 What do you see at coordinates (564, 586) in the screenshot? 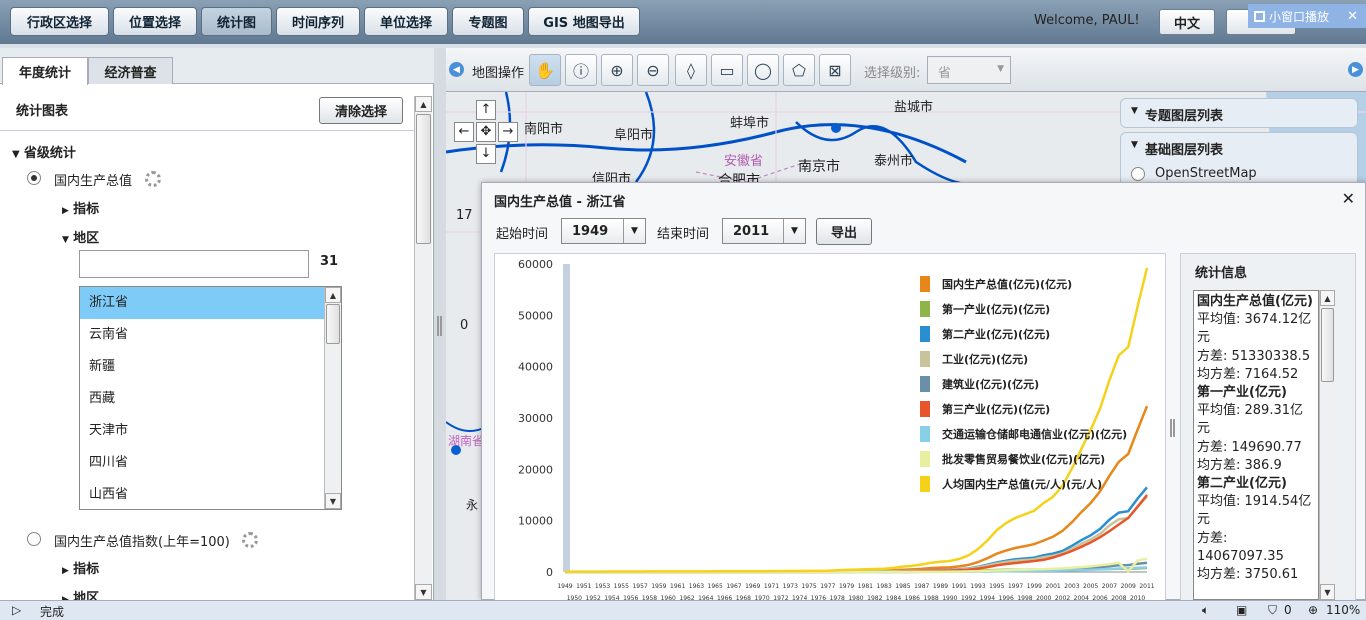
I see `x-tick-label: 1949` at bounding box center [564, 586].